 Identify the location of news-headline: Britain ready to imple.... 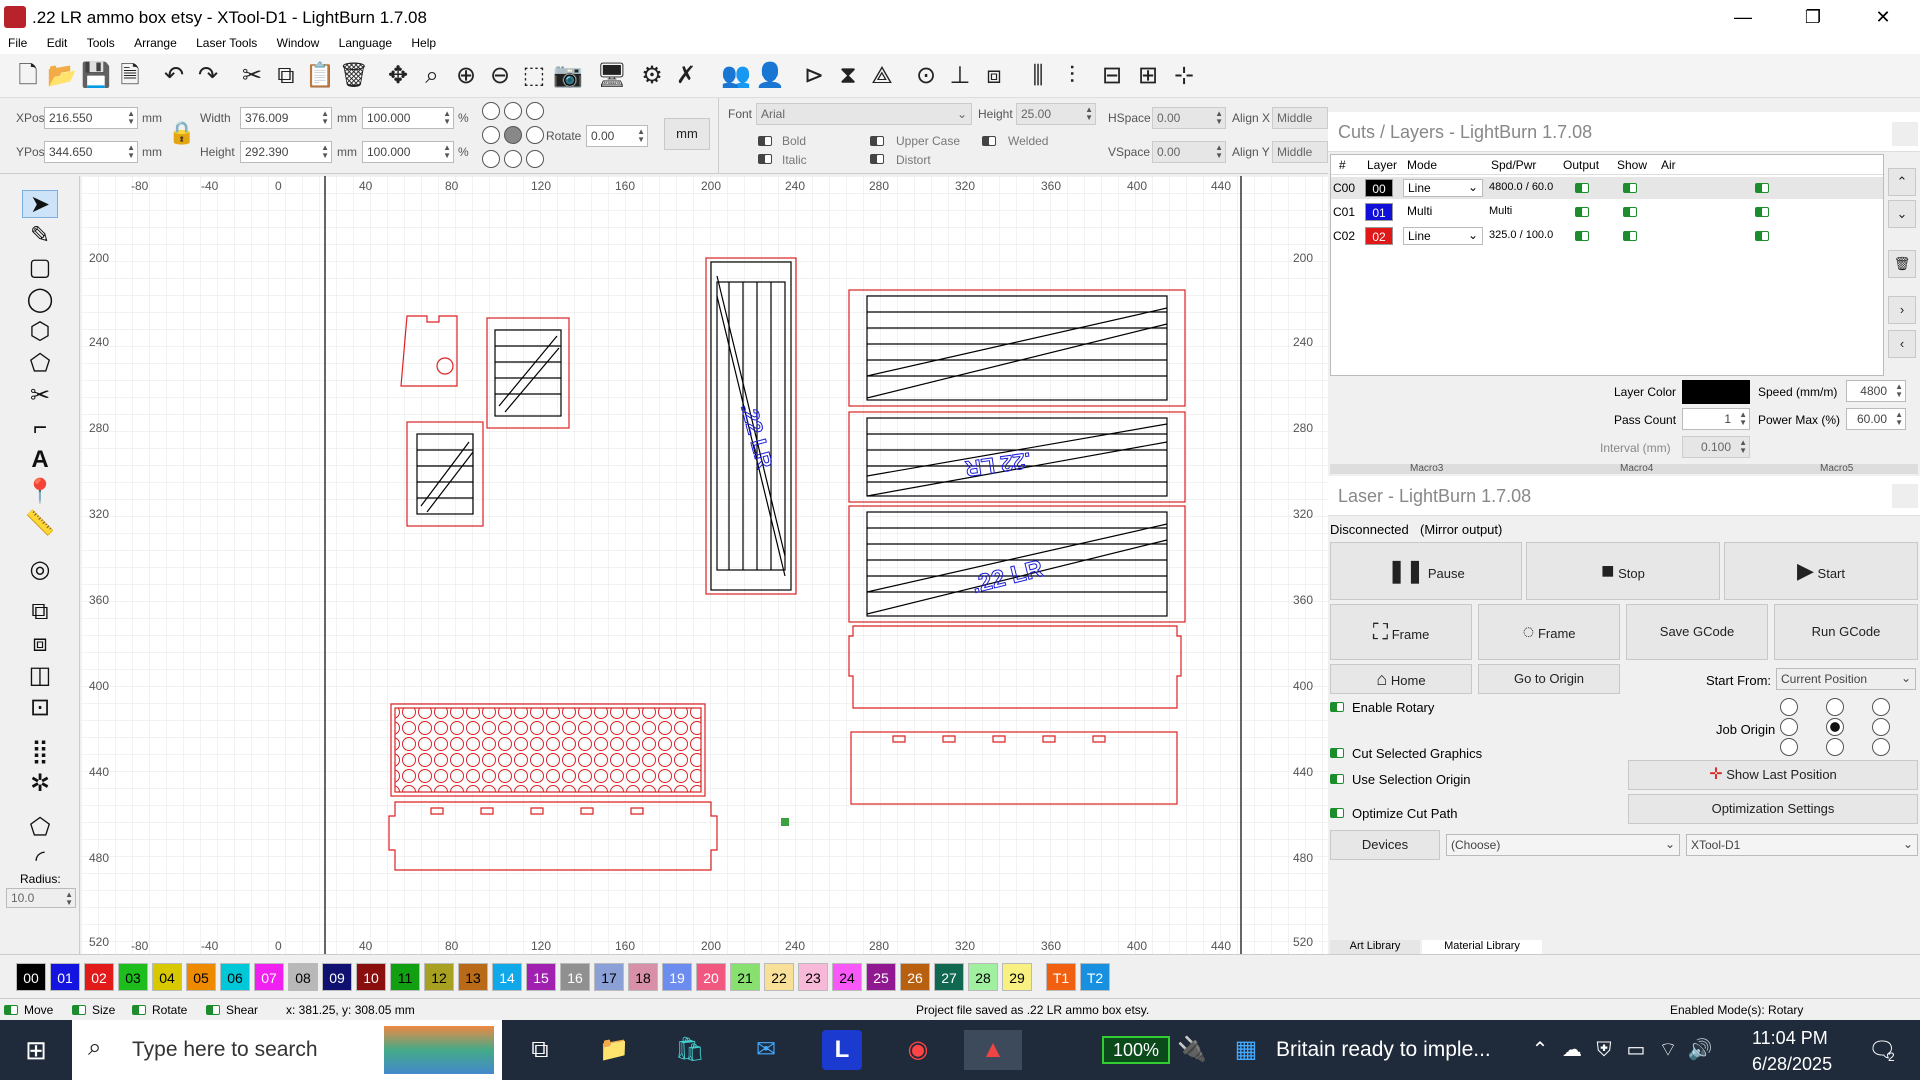
(1383, 1050).